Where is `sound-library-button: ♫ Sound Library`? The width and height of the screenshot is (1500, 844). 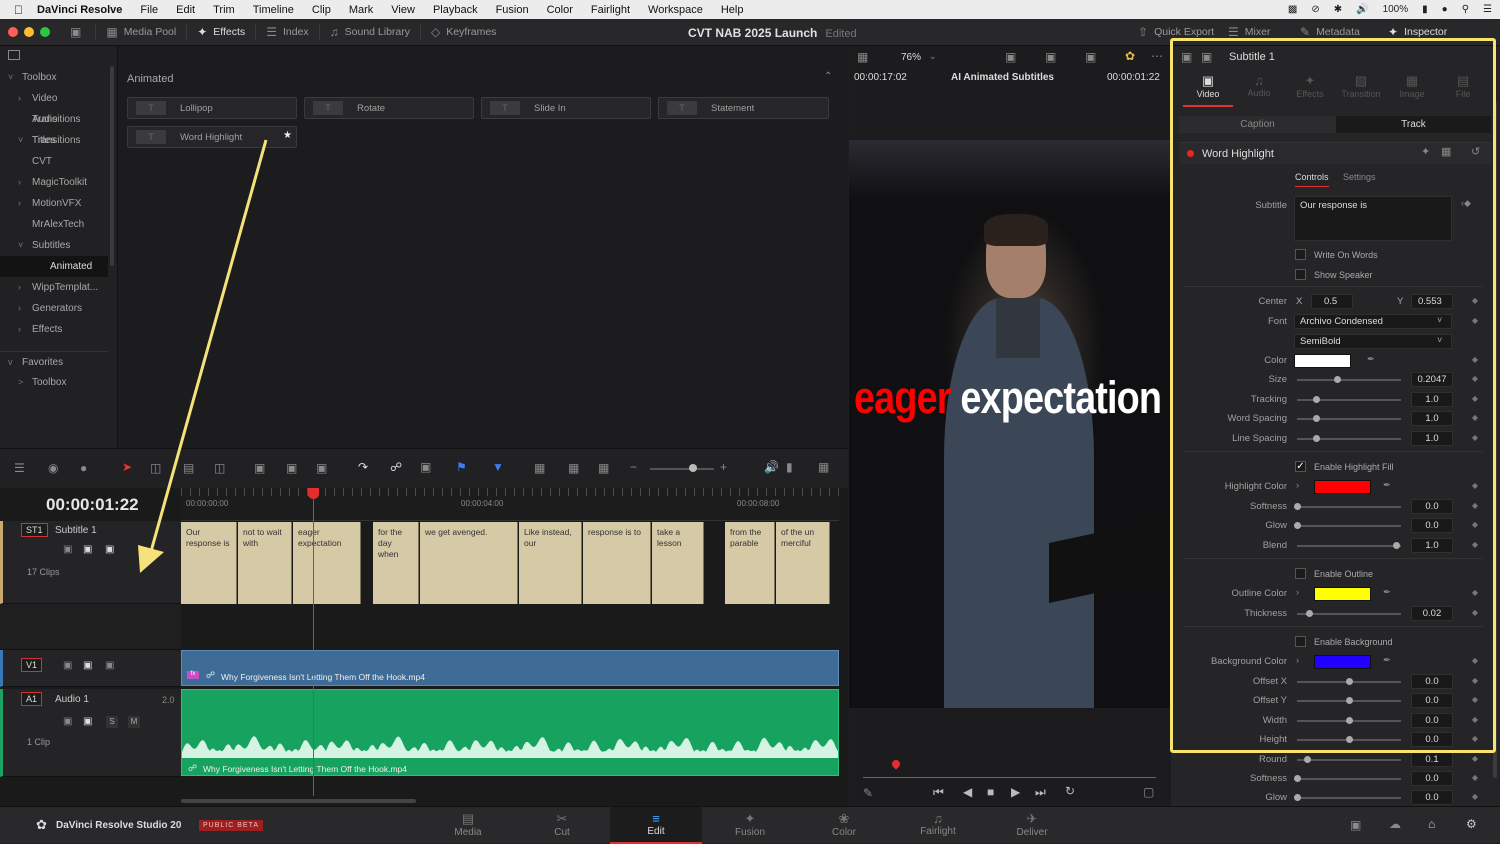 sound-library-button: ♫ Sound Library is located at coordinates (370, 32).